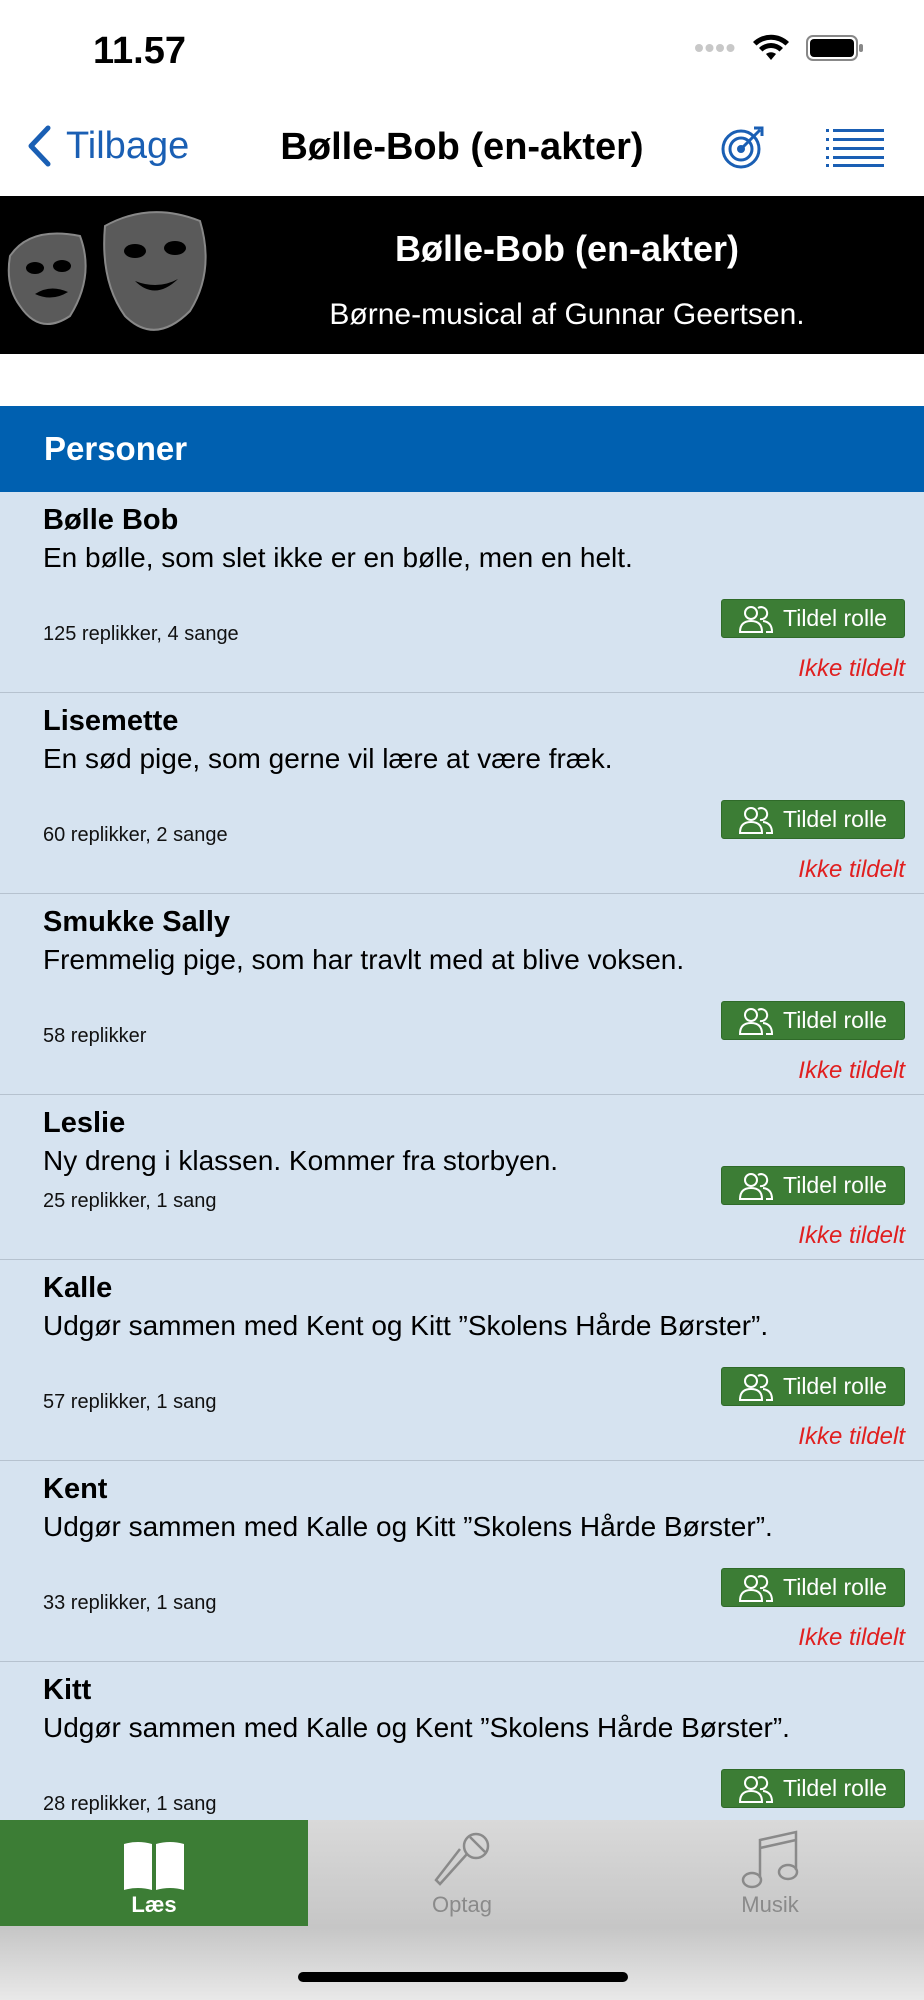 The height and width of the screenshot is (2000, 924). I want to click on role-stats: 60 replikker, 2 sange, so click(135, 835).